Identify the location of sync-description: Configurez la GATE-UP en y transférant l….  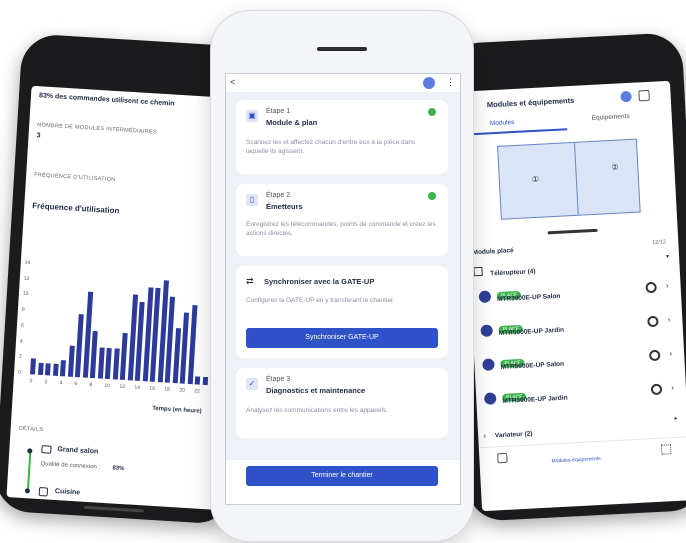
(320, 300).